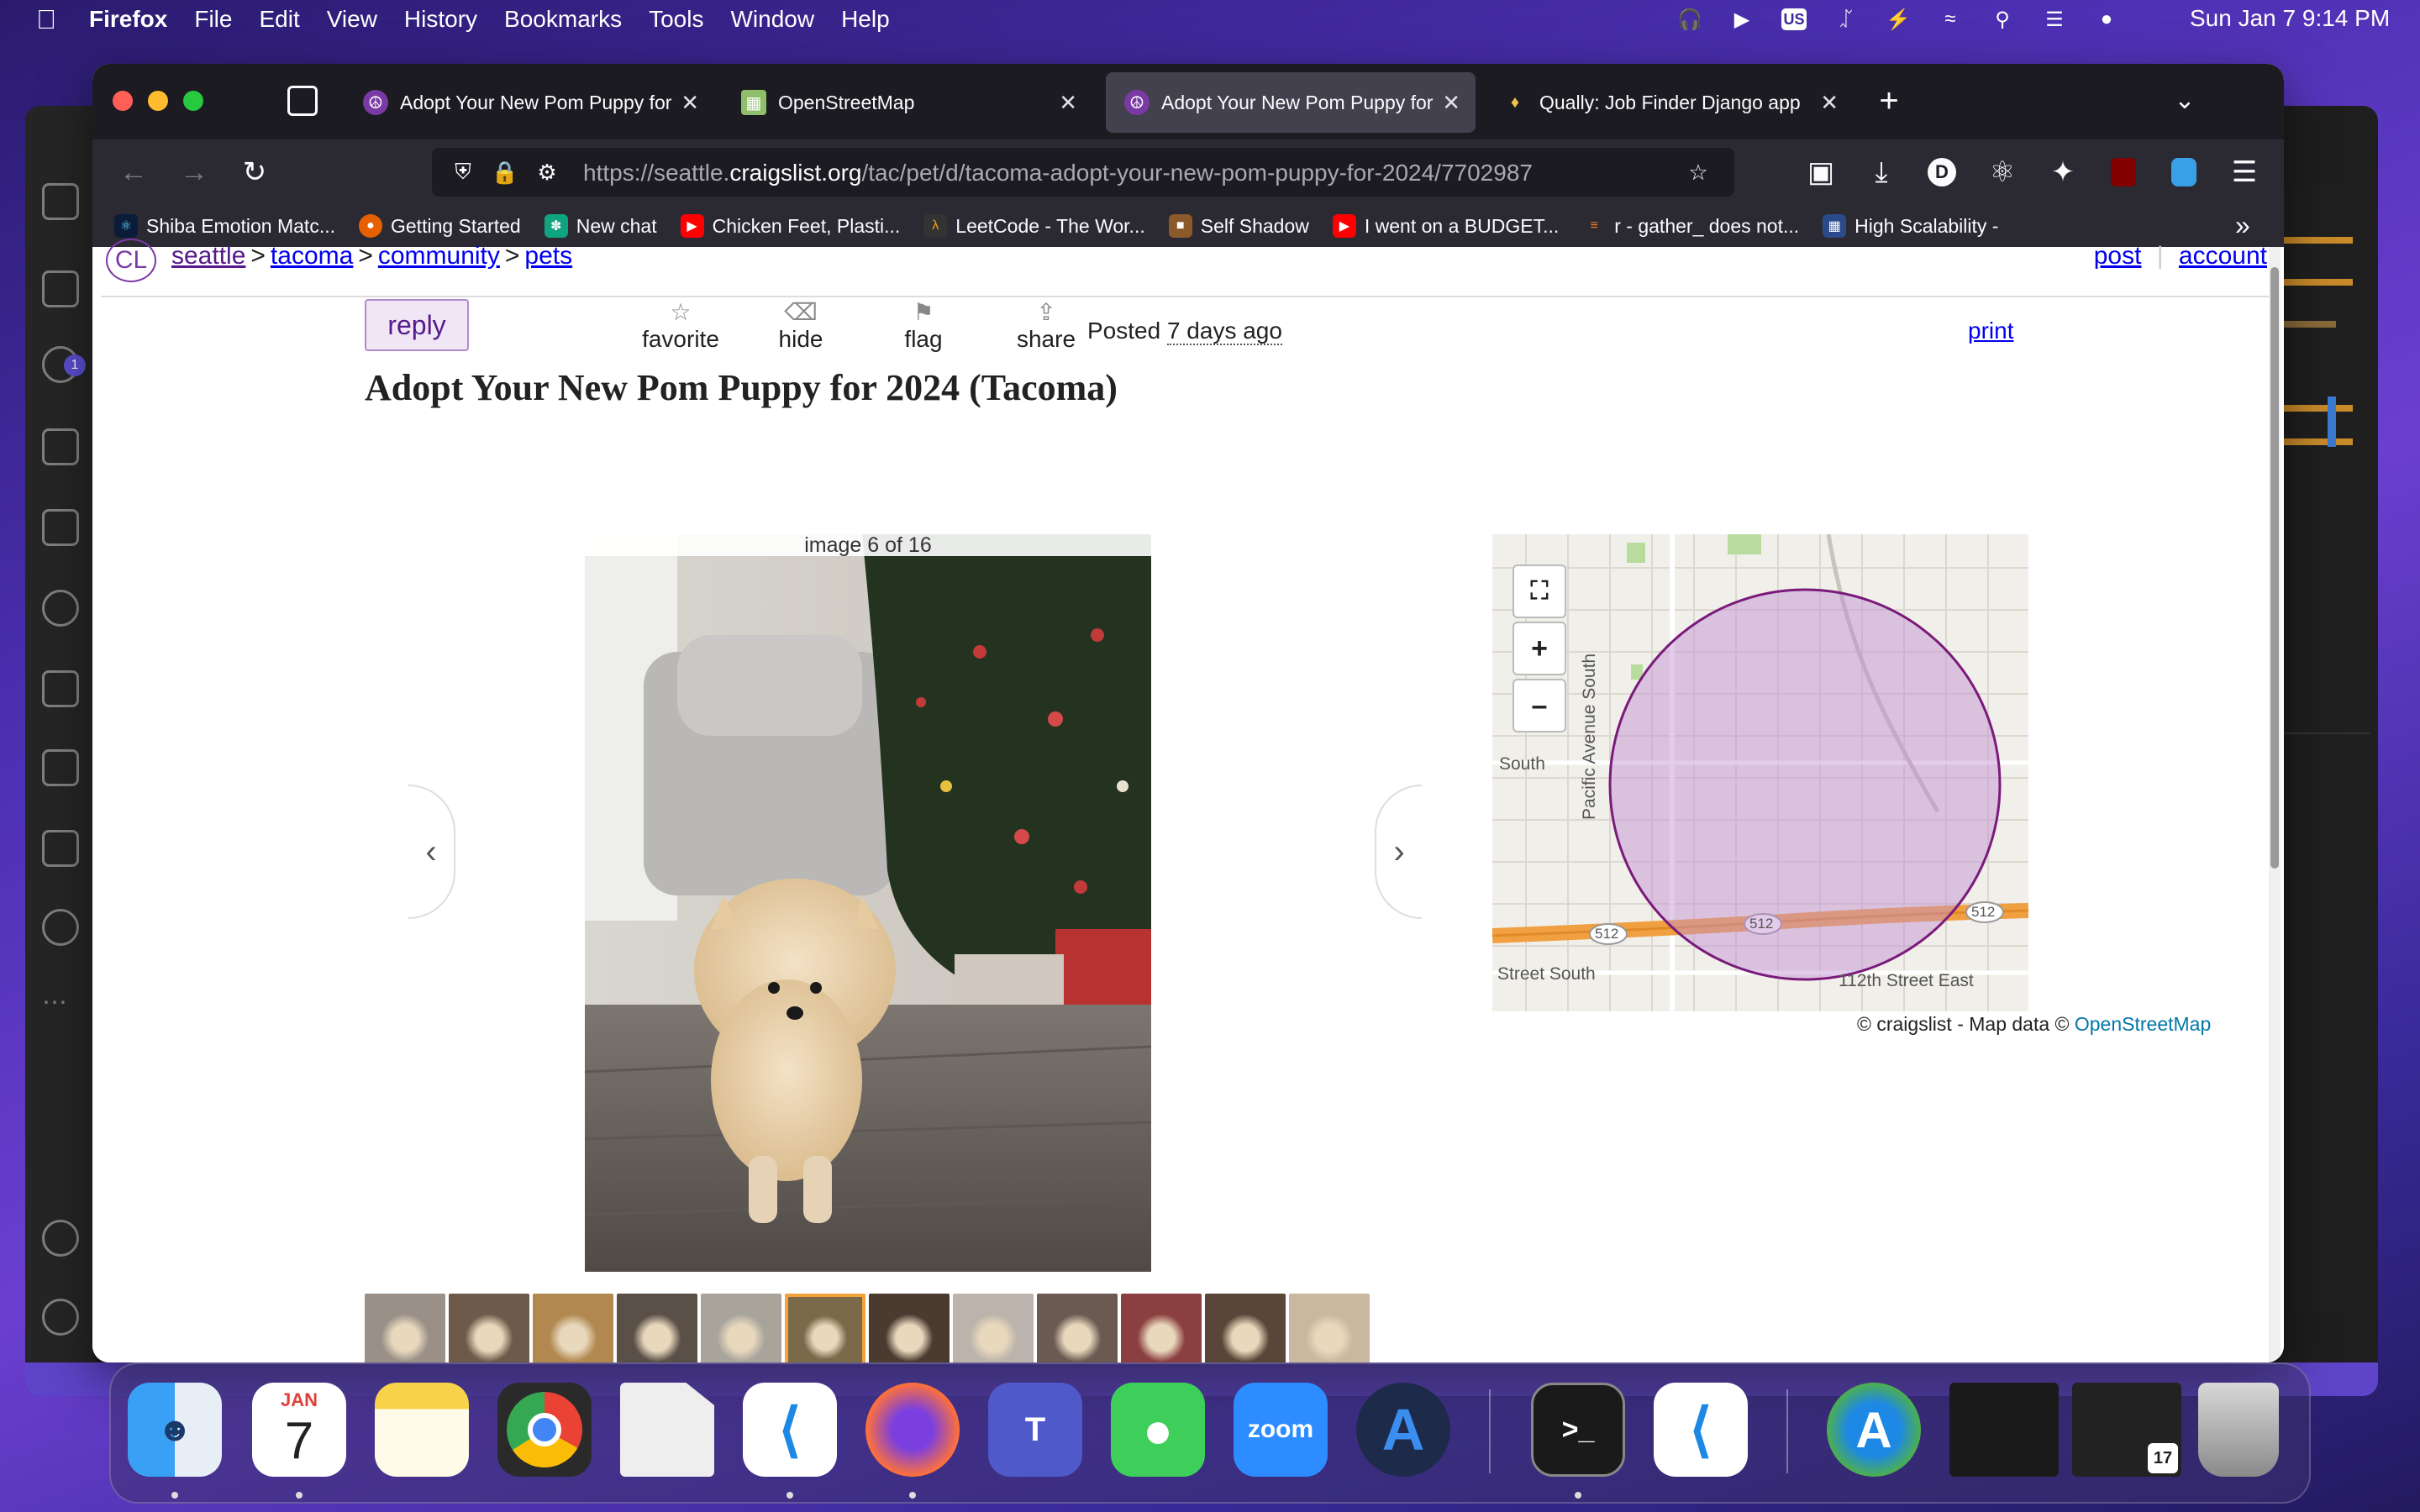 This screenshot has width=2420, height=1512. Describe the element at coordinates (1398, 852) in the screenshot. I see `gallery-next-chevron-right-icon: ›` at that location.